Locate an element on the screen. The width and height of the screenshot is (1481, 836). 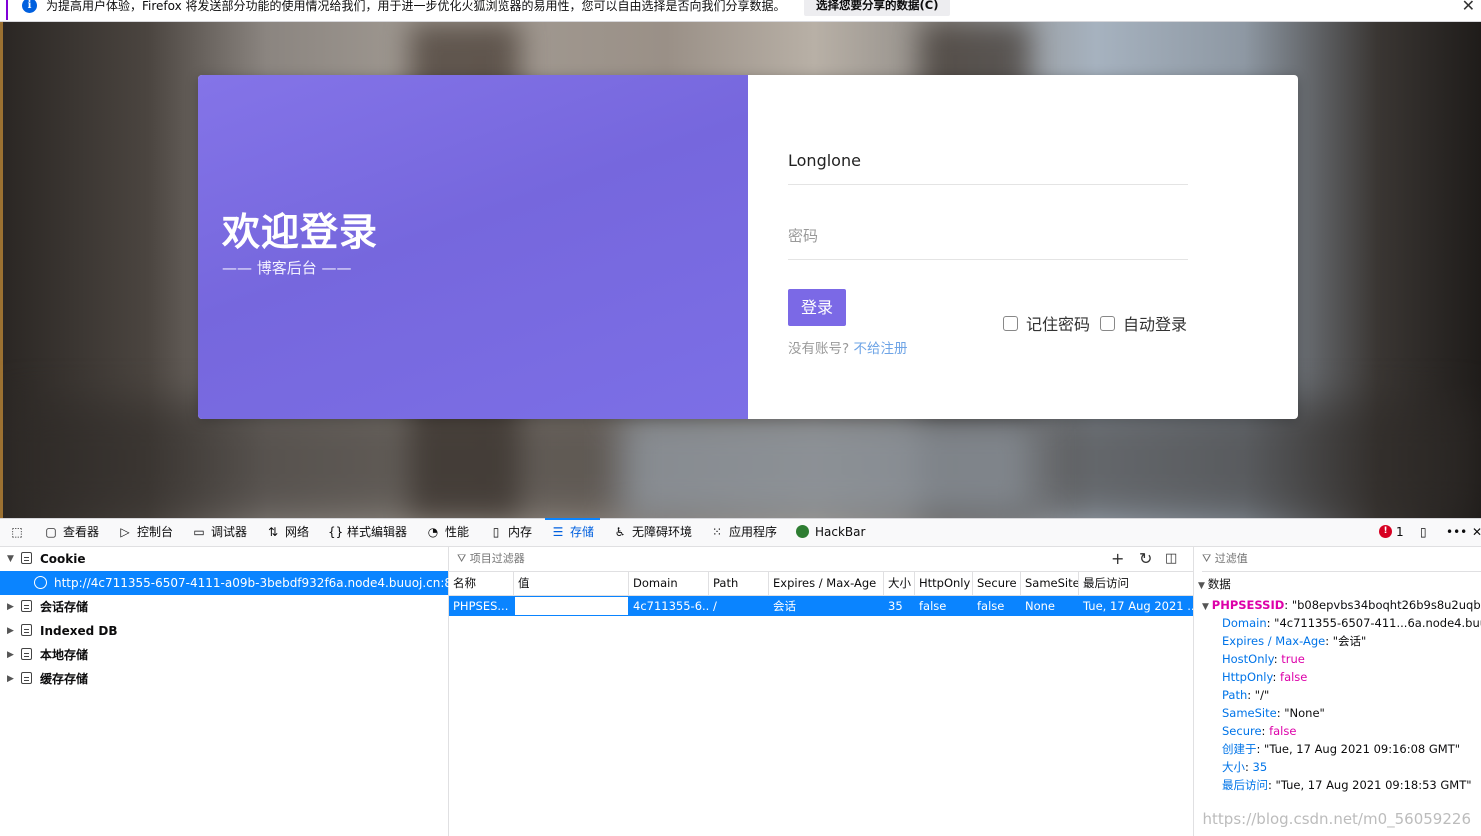
no-account-text: 没有账号? 不给注册 is located at coordinates (847, 347).